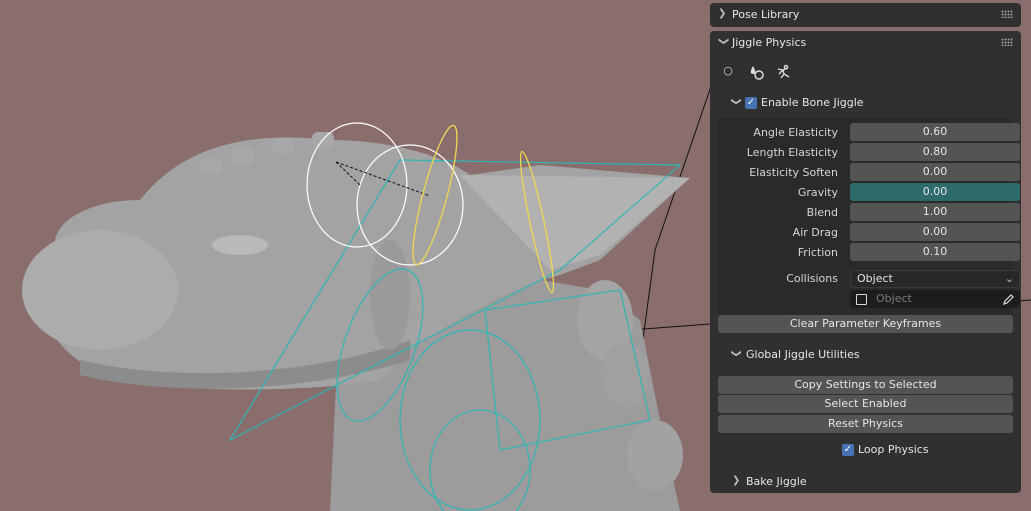  What do you see at coordinates (812, 102) in the screenshot?
I see `enable-bone-jiggle-label: Enable Bone Jiggle` at bounding box center [812, 102].